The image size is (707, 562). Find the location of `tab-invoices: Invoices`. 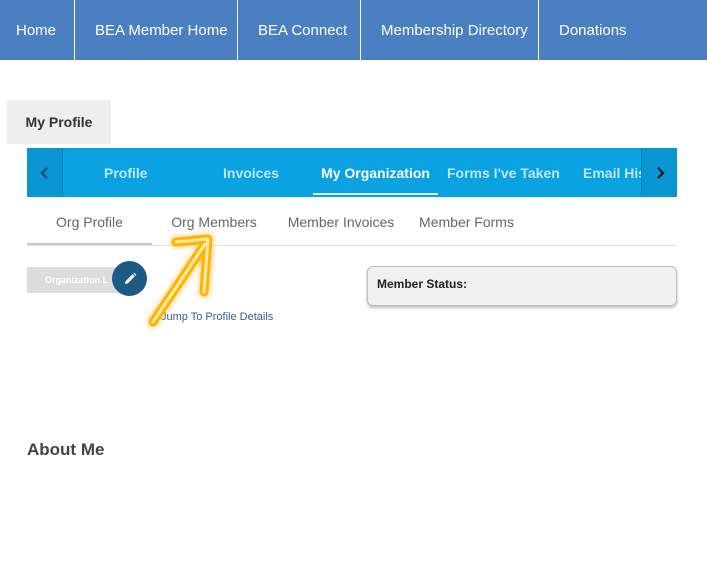

tab-invoices: Invoices is located at coordinates (251, 172).